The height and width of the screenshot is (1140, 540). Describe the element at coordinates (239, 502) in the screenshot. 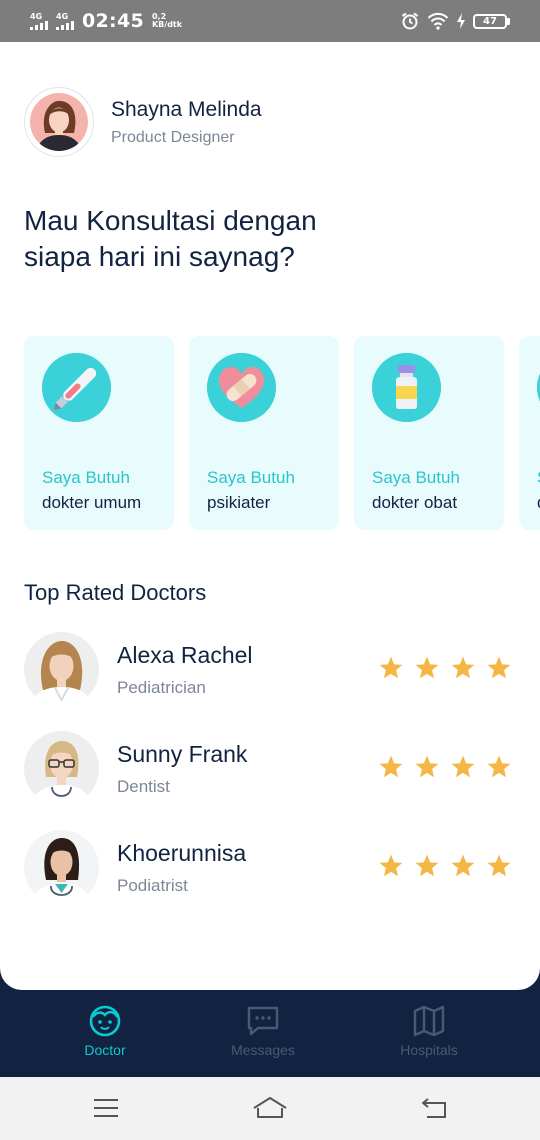

I see `category-subtitle: psikiater` at that location.